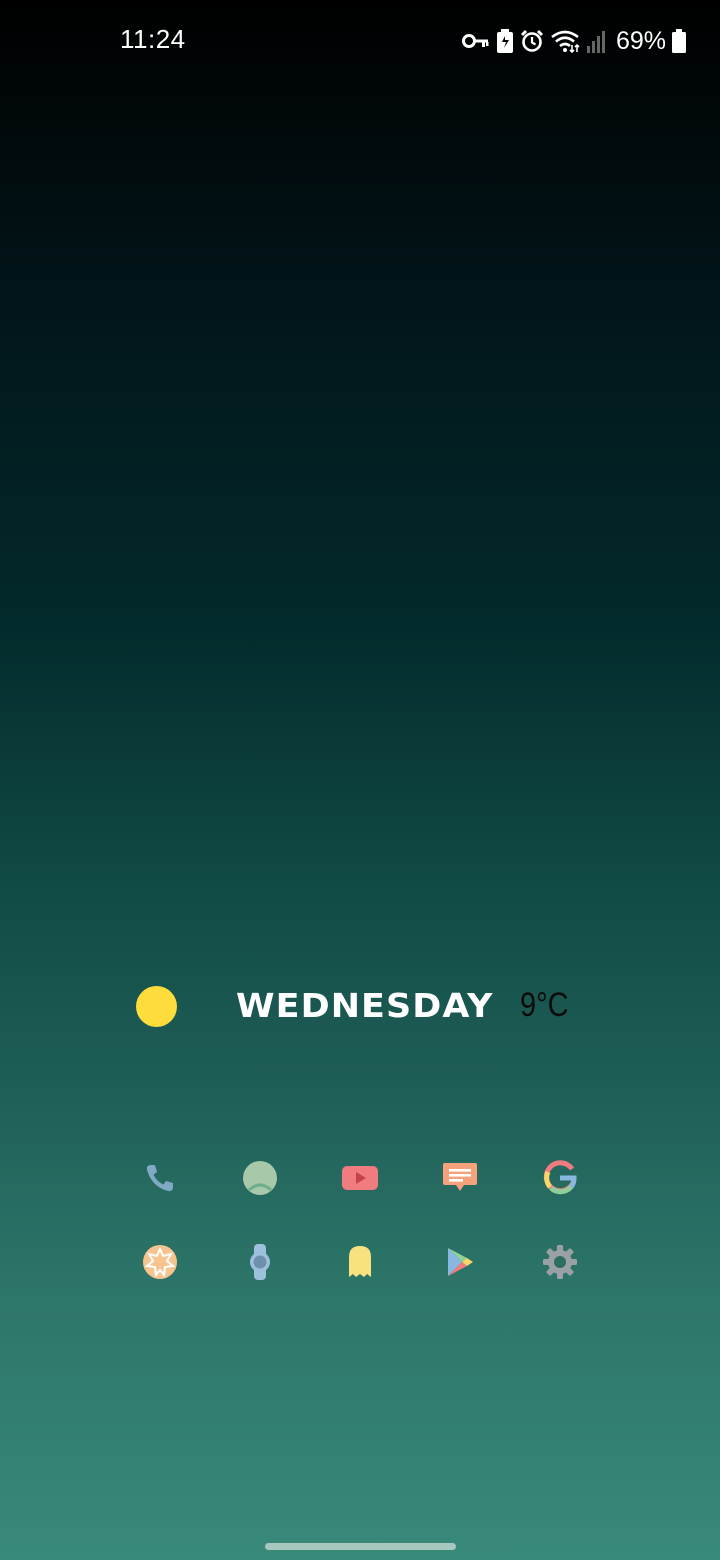  I want to click on app-grid, so click(360, 1220).